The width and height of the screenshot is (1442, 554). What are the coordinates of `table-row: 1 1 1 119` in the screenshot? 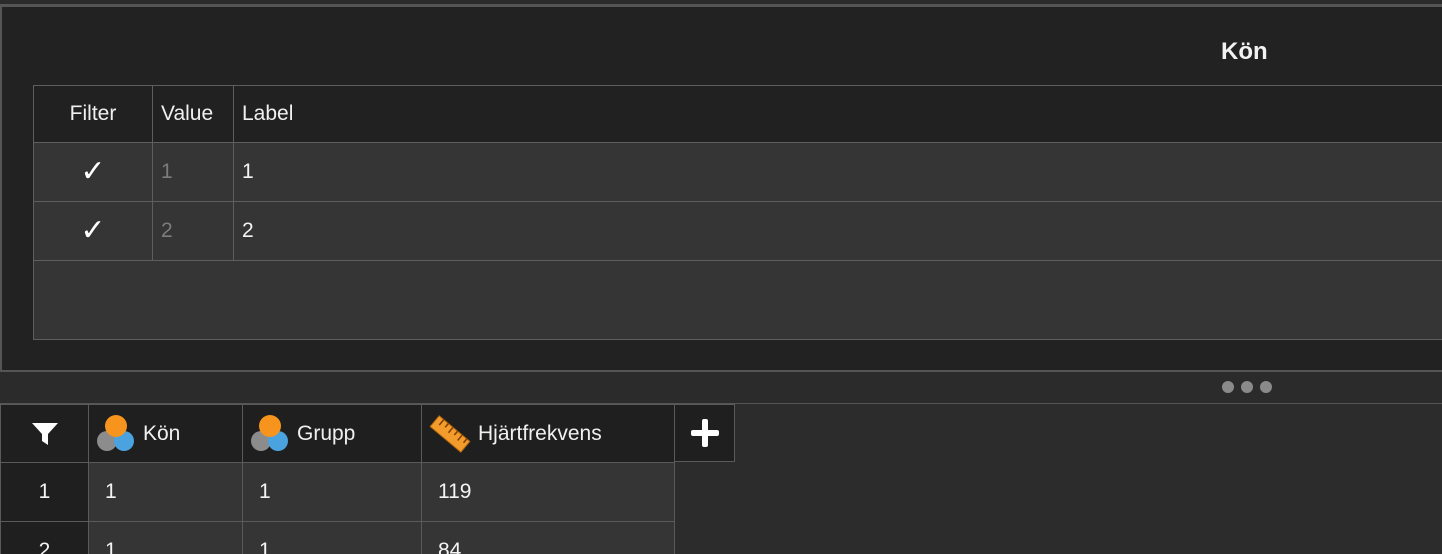 It's located at (337, 492).